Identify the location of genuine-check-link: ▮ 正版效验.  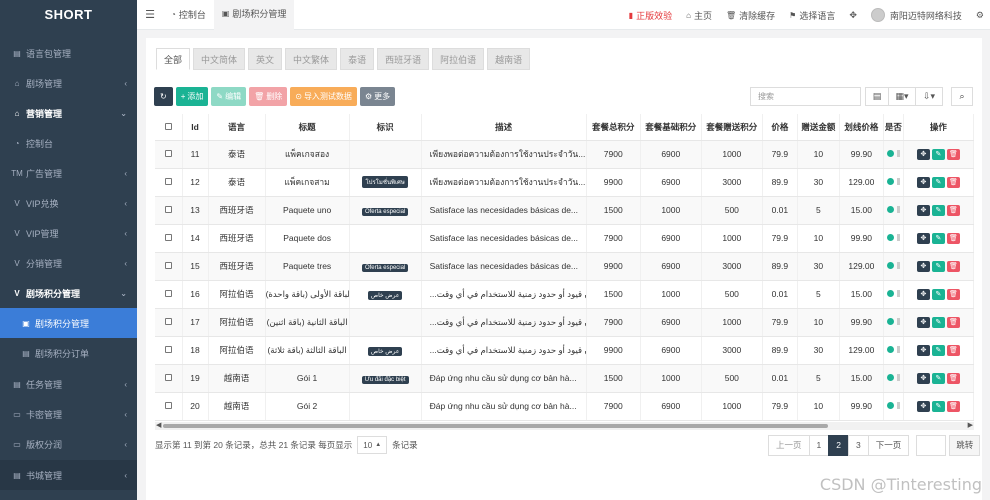
(650, 15).